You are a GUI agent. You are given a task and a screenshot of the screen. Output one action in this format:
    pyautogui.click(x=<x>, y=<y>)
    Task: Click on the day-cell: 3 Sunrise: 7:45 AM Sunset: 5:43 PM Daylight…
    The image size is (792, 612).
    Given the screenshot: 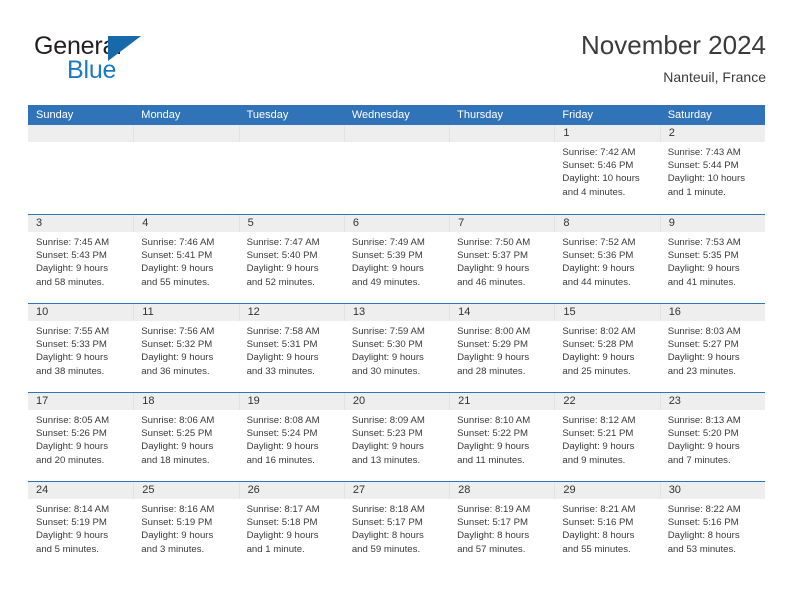 What is the action you would take?
    pyautogui.click(x=81, y=259)
    